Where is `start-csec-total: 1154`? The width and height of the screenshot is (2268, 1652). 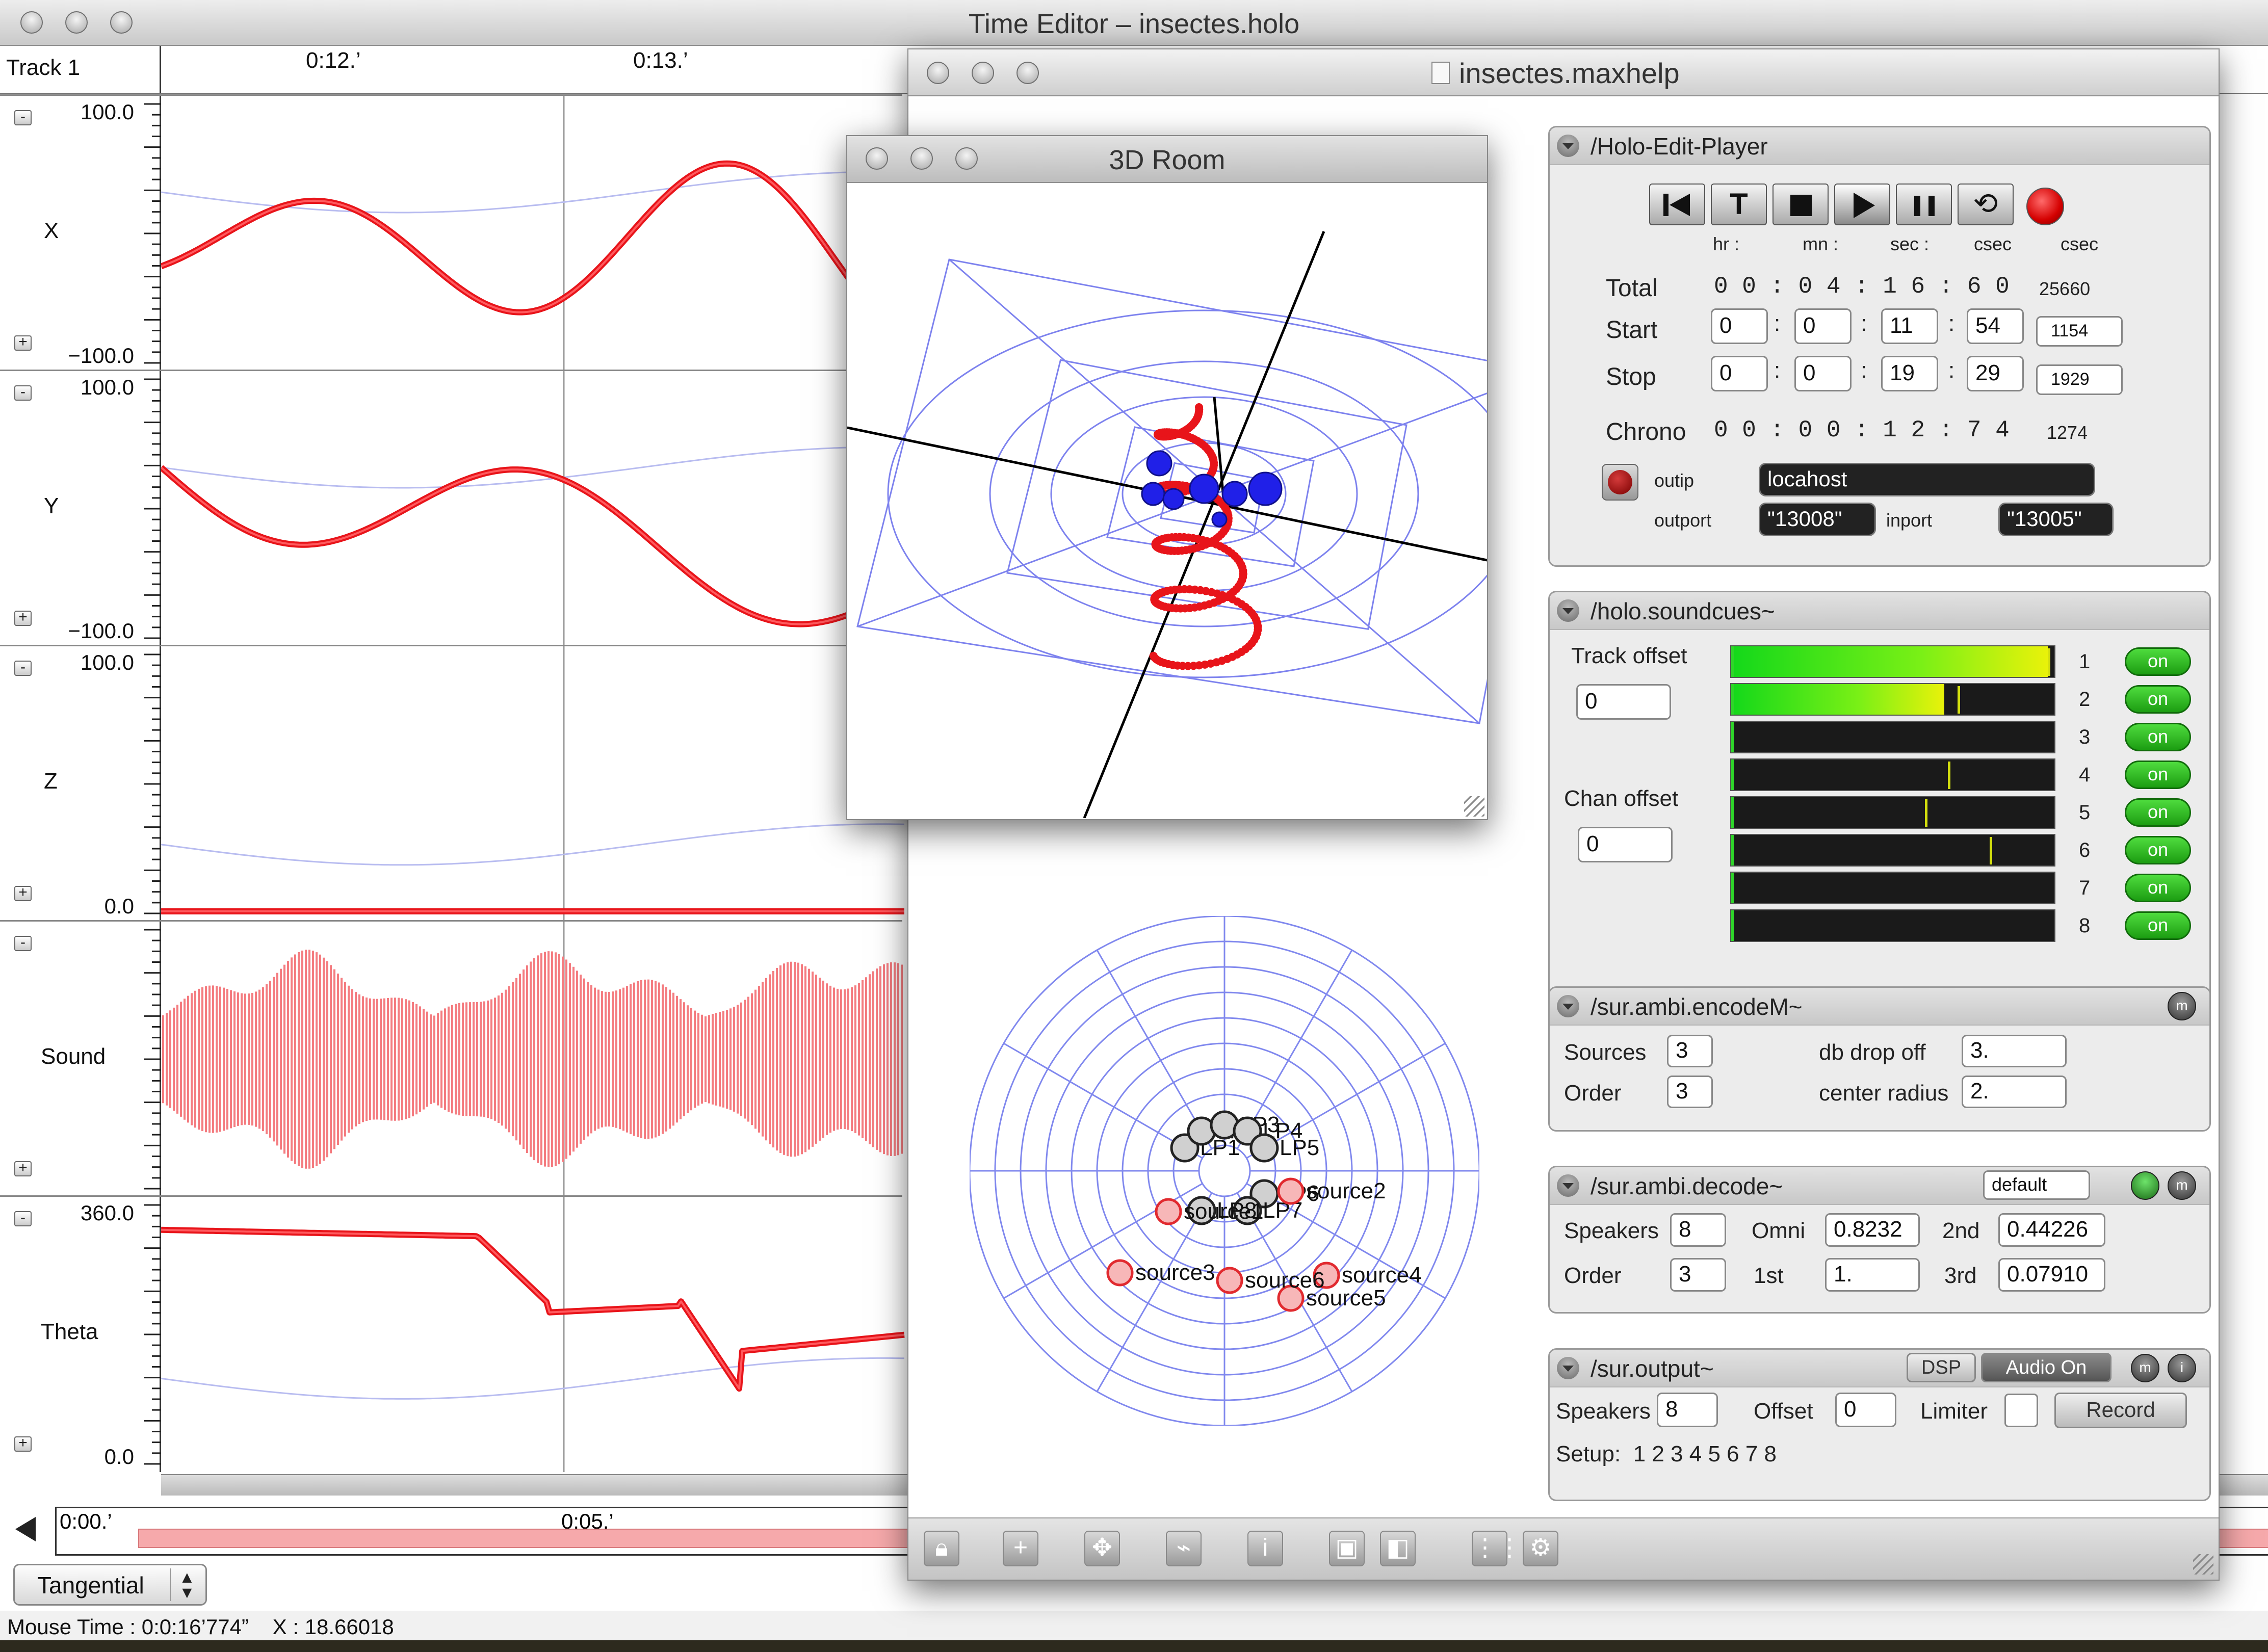 start-csec-total: 1154 is located at coordinates (2079, 331).